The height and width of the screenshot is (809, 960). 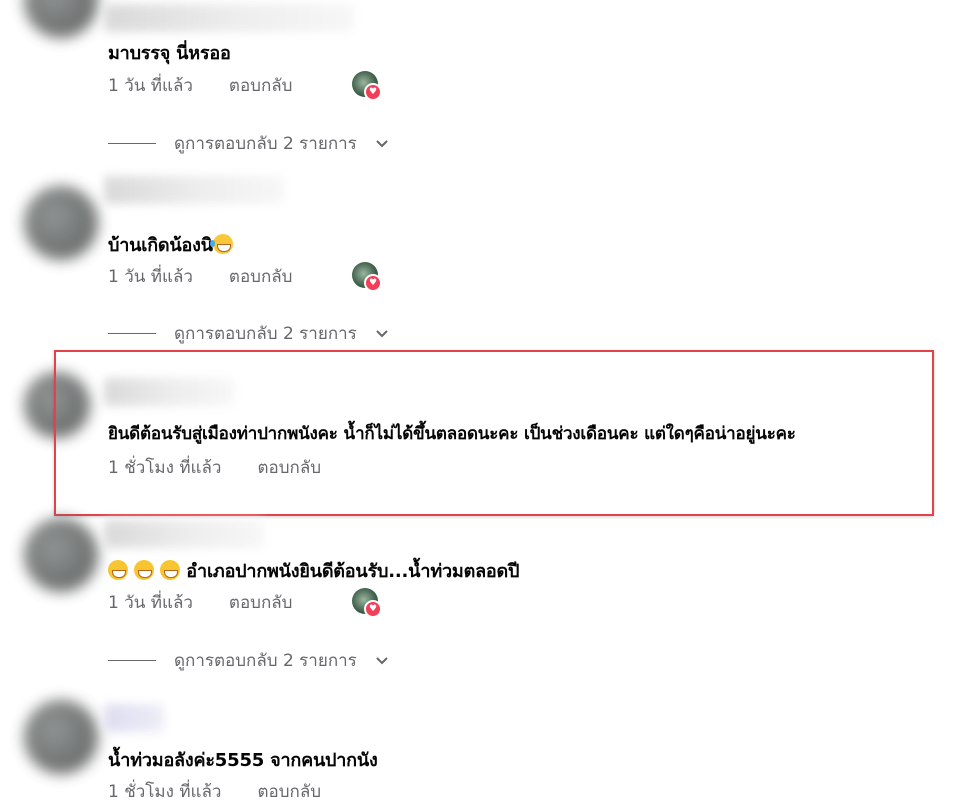 I want to click on laughing-tears-emoji, so click(x=221, y=244).